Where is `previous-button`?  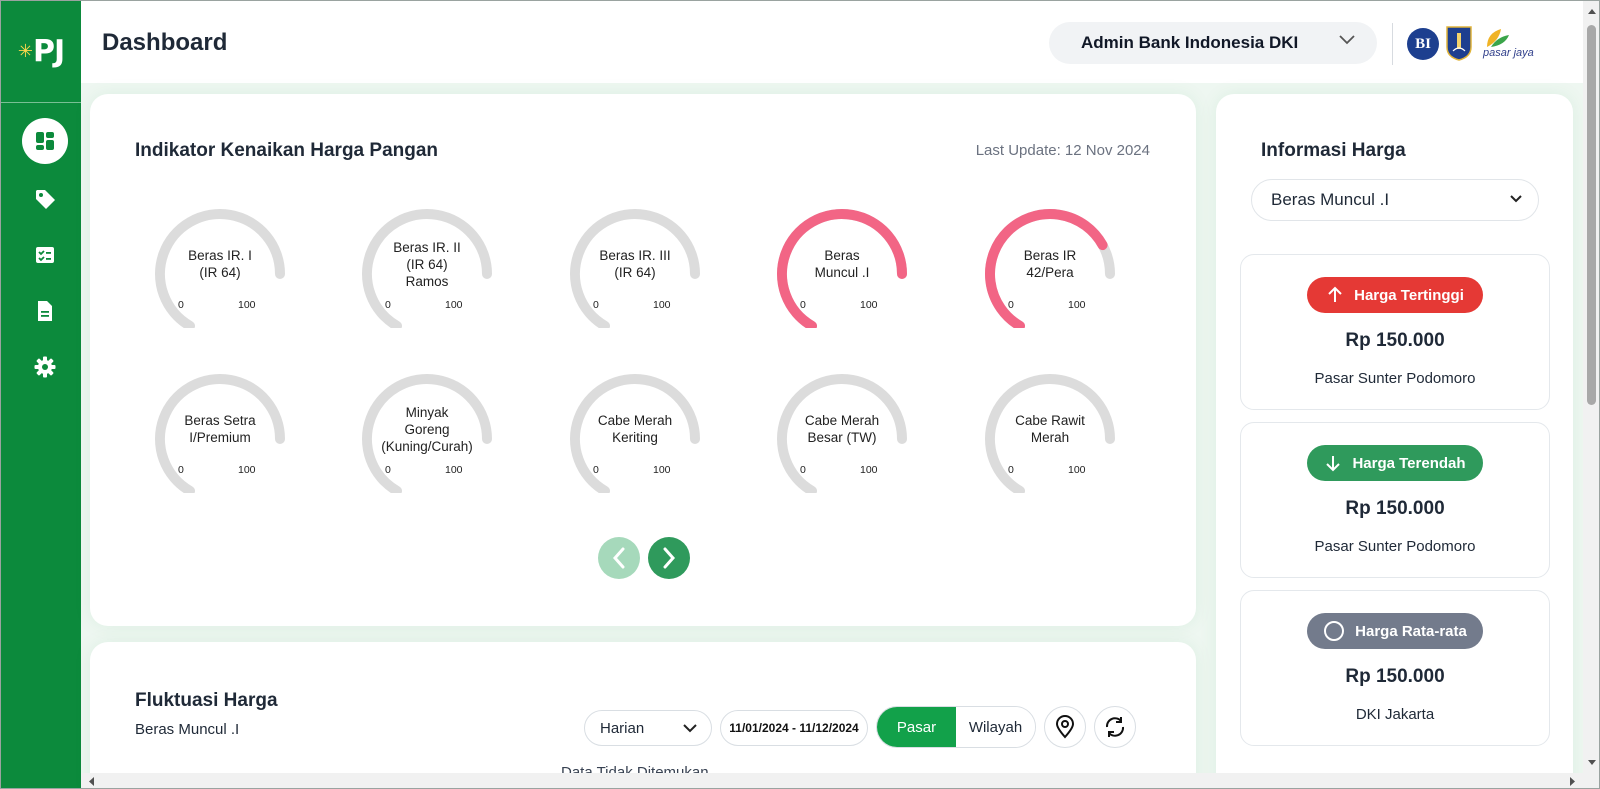
previous-button is located at coordinates (619, 558).